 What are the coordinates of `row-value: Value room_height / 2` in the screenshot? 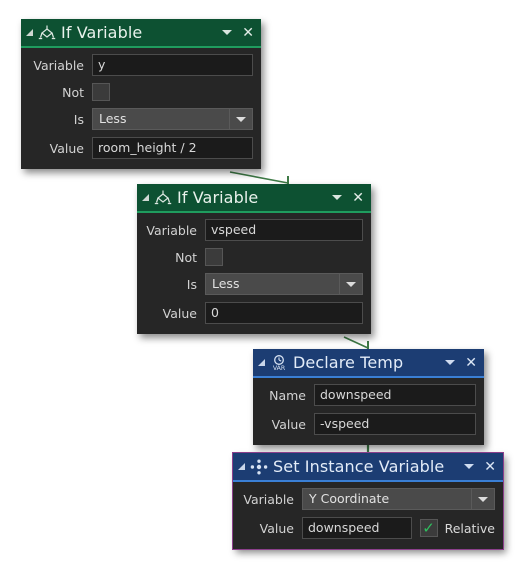 It's located at (141, 148).